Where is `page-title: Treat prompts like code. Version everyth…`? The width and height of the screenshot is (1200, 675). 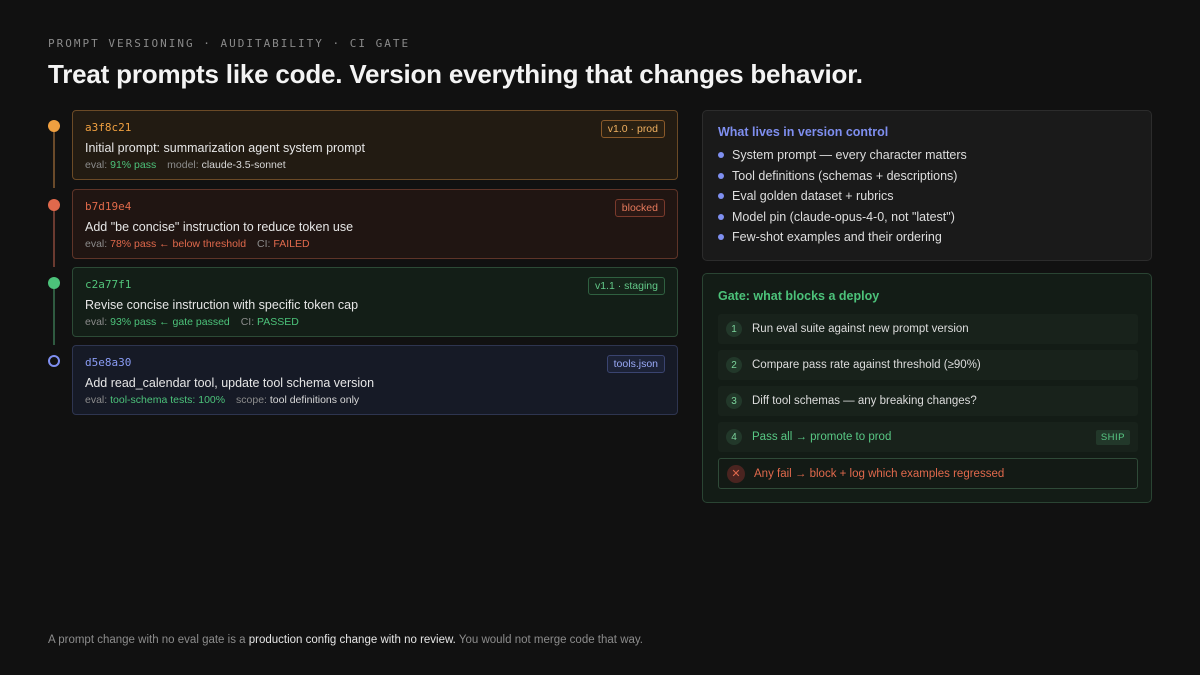 page-title: Treat prompts like code. Version everyth… is located at coordinates (455, 74).